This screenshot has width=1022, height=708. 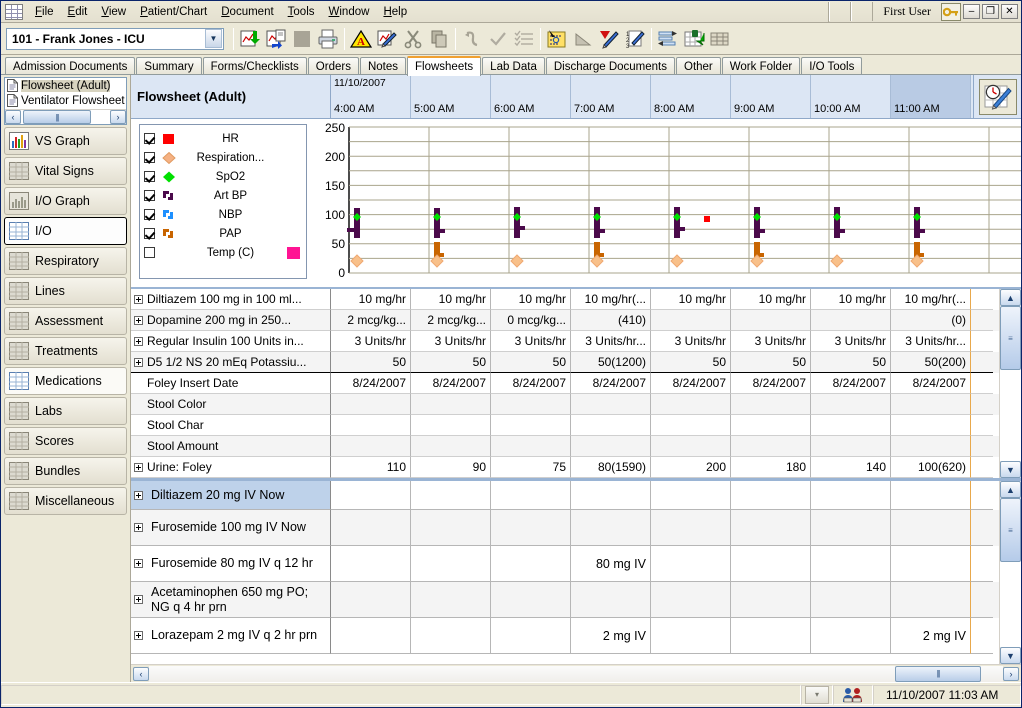 I want to click on legend-item-art-bp: Art BP, so click(x=223, y=195).